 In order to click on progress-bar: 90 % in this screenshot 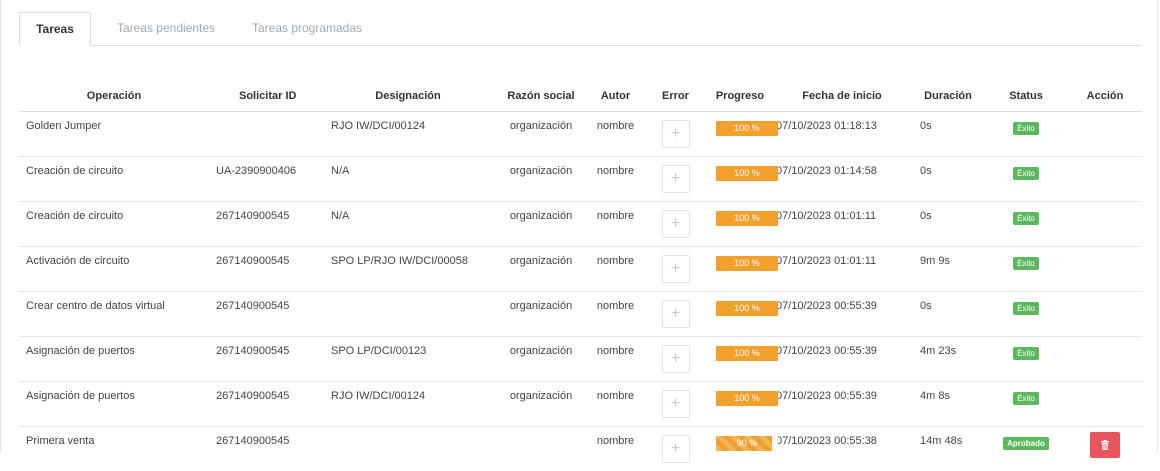, I will do `click(747, 443)`.